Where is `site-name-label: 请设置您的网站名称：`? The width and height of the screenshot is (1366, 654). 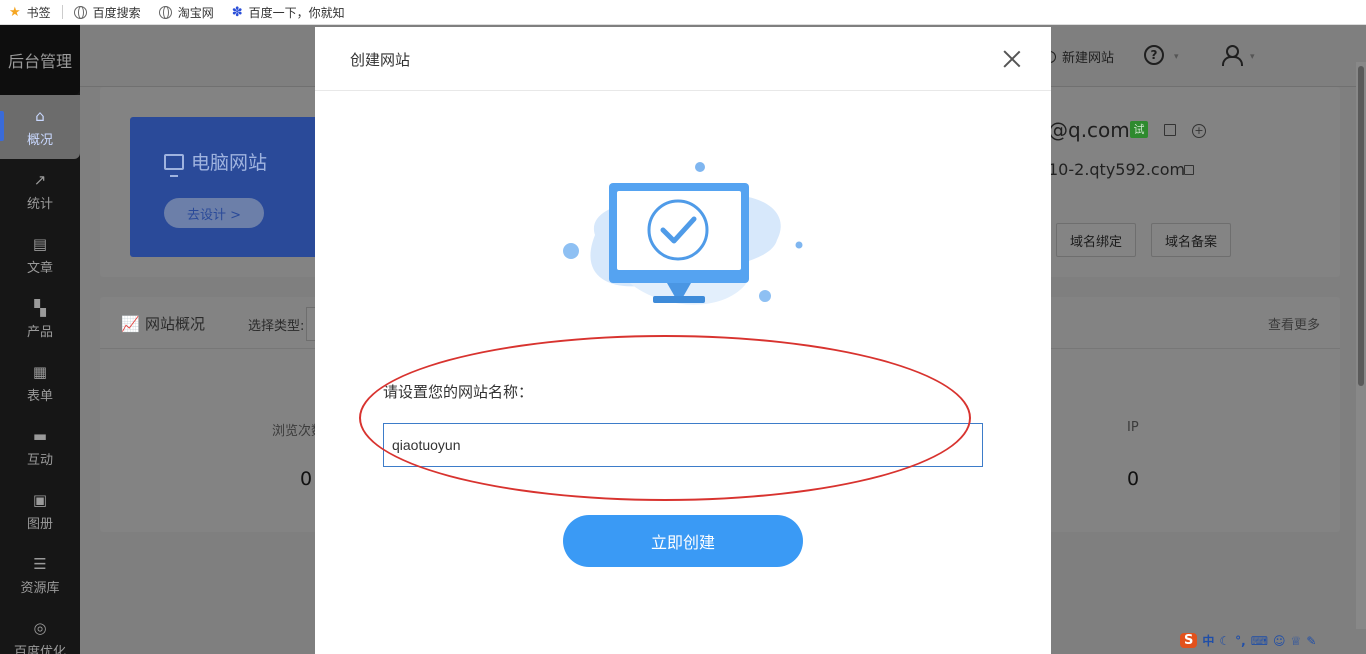
site-name-label: 请设置您的网站名称： is located at coordinates (458, 392).